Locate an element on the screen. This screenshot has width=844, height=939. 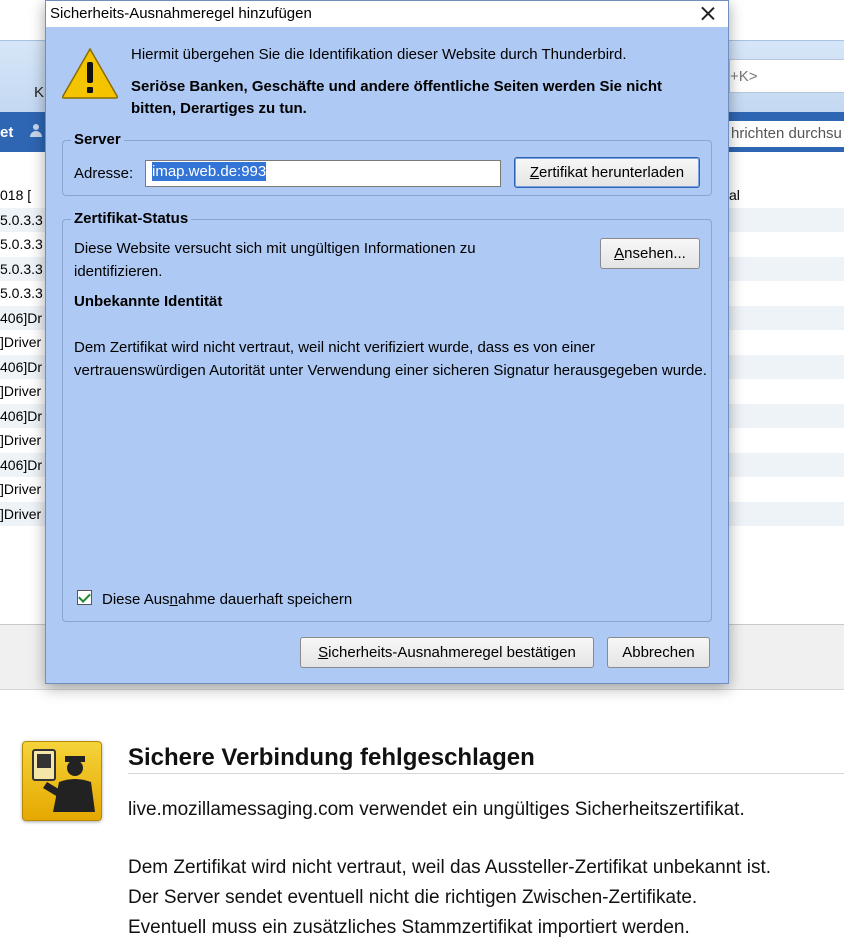
message-row-account: al is located at coordinates (734, 195).